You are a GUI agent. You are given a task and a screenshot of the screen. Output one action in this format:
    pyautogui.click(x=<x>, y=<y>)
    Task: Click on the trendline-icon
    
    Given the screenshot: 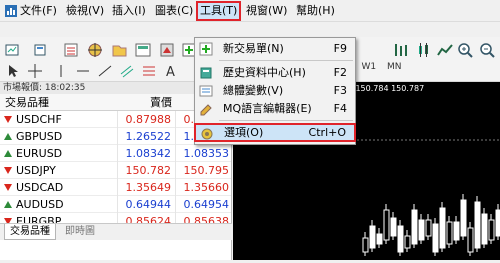 What is the action you would take?
    pyautogui.click(x=105, y=71)
    